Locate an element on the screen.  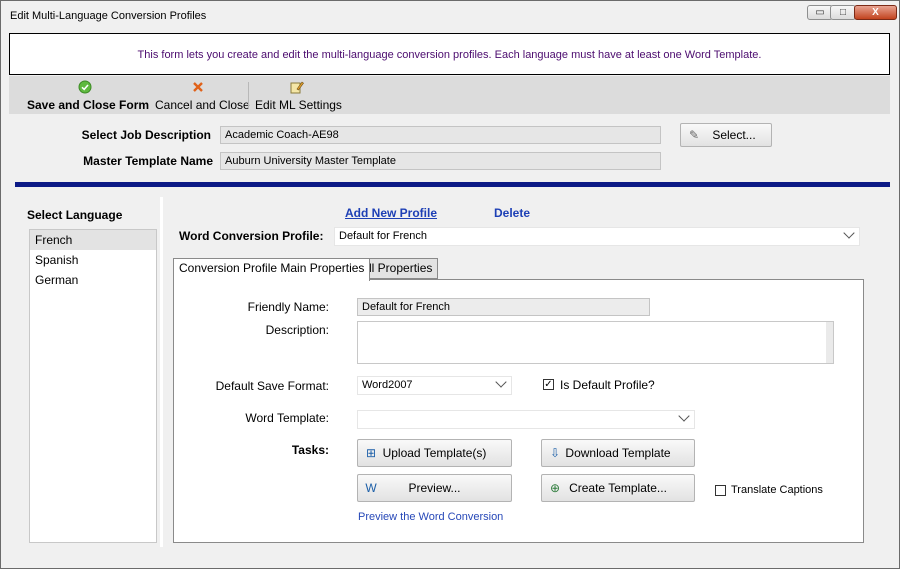
language-item-spanish: Spanish is located at coordinates (93, 260).